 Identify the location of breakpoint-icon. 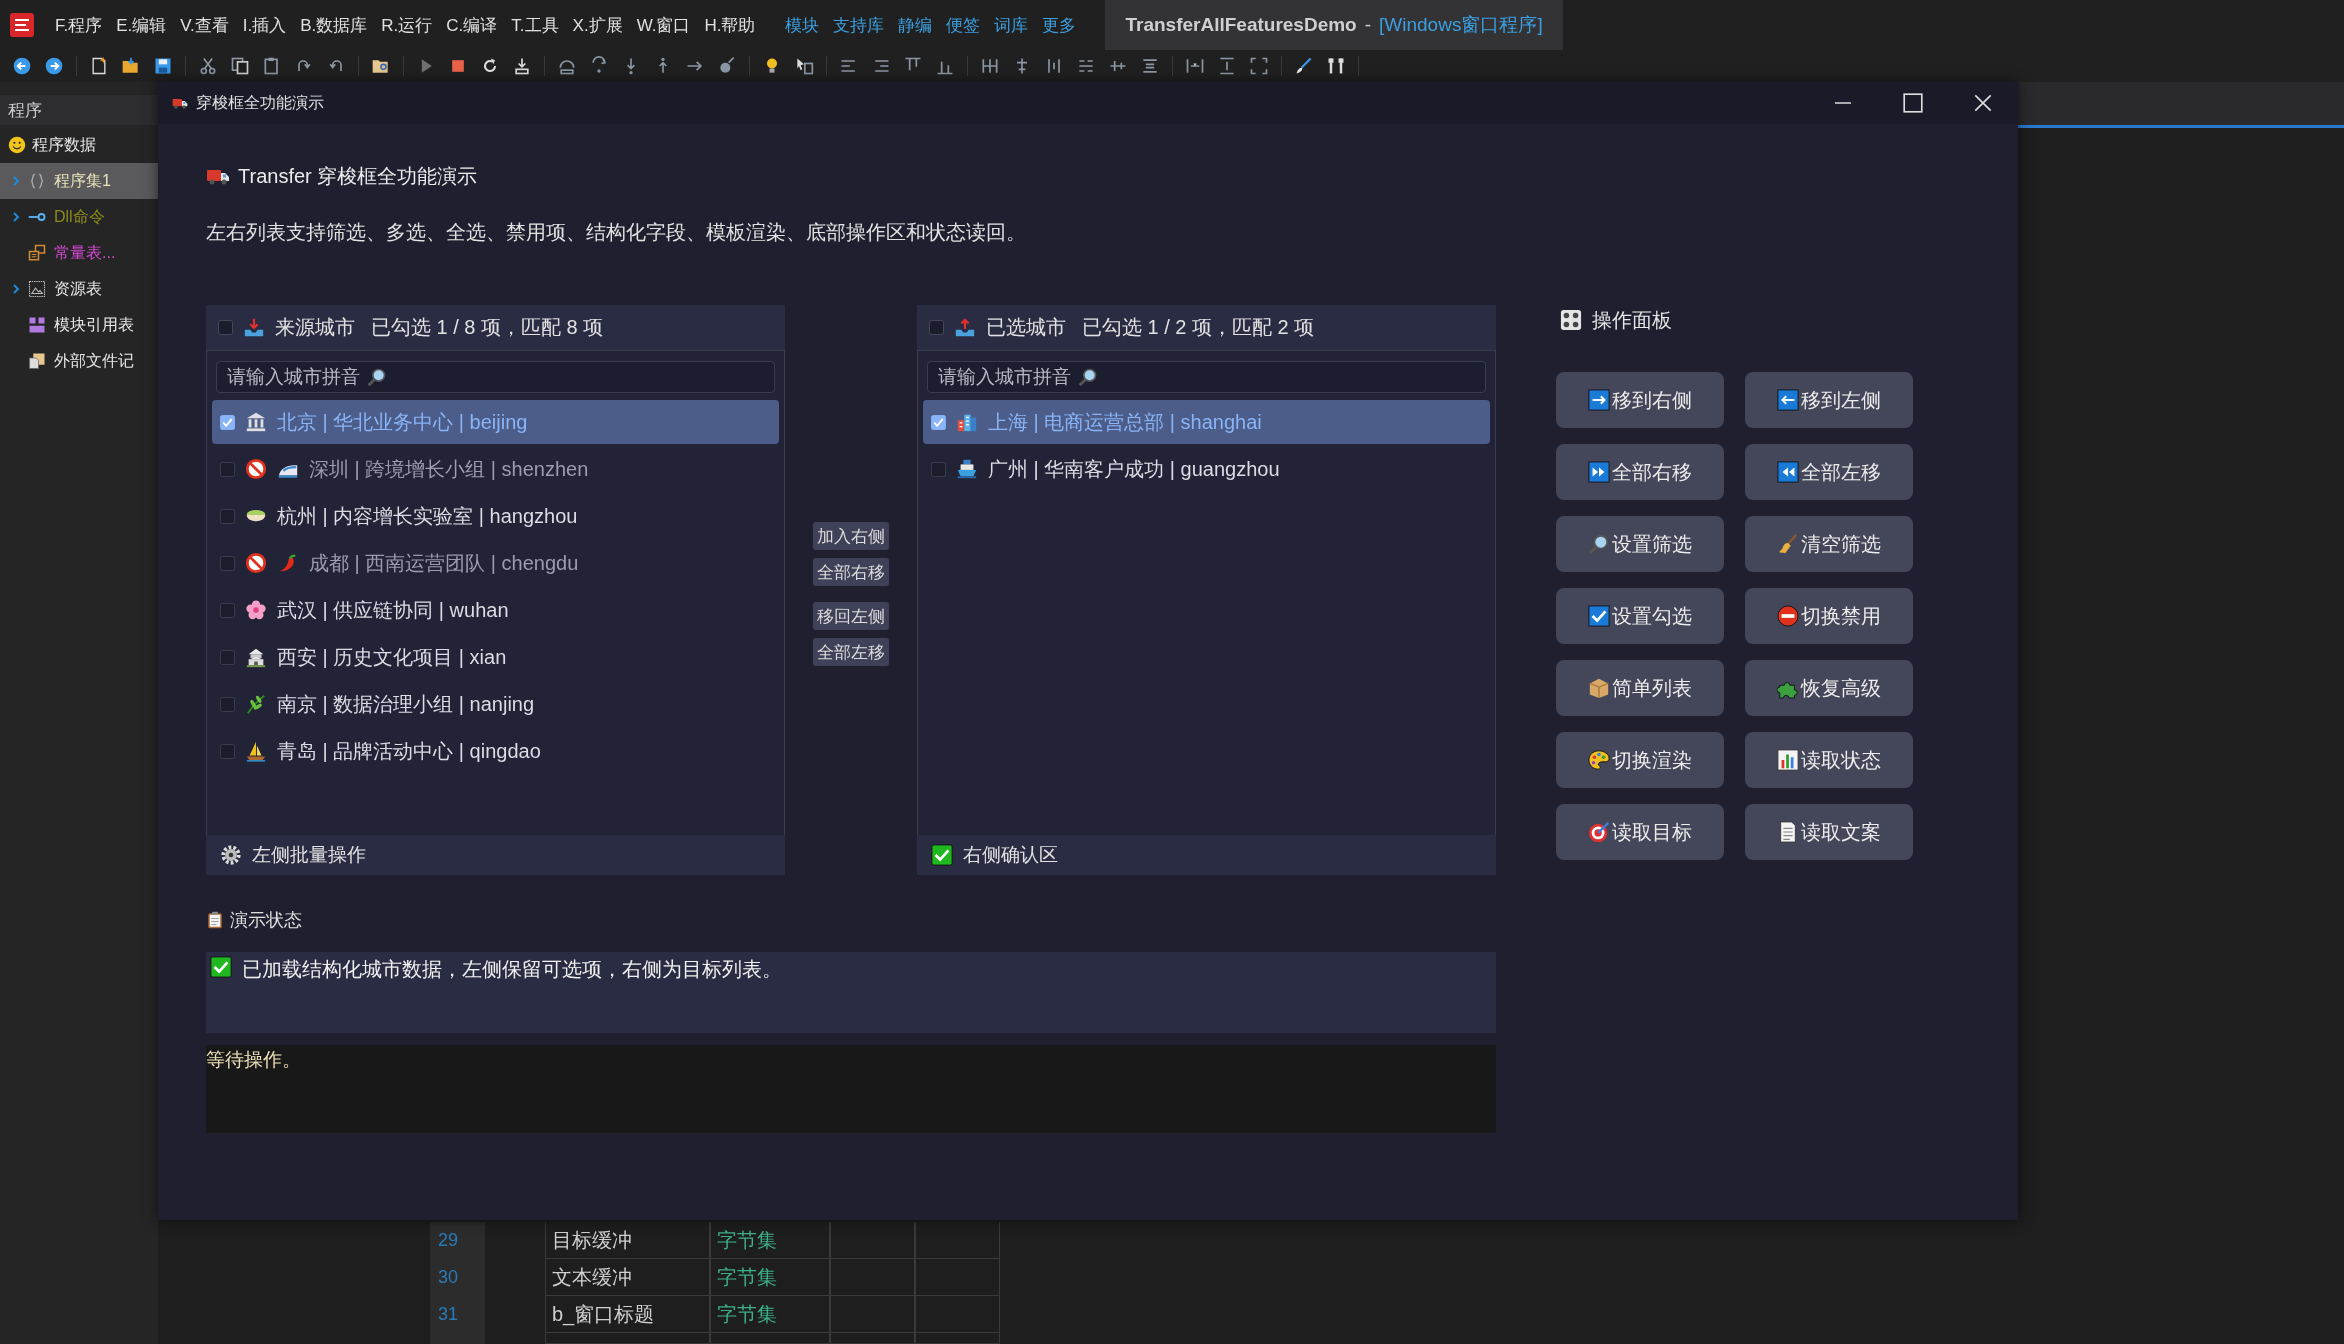
(727, 66).